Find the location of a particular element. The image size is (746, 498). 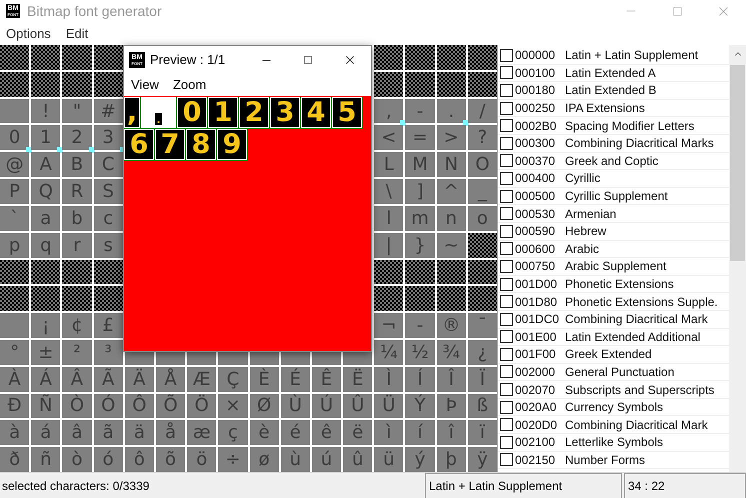

glyph-cell: ³ is located at coordinates (108, 352).